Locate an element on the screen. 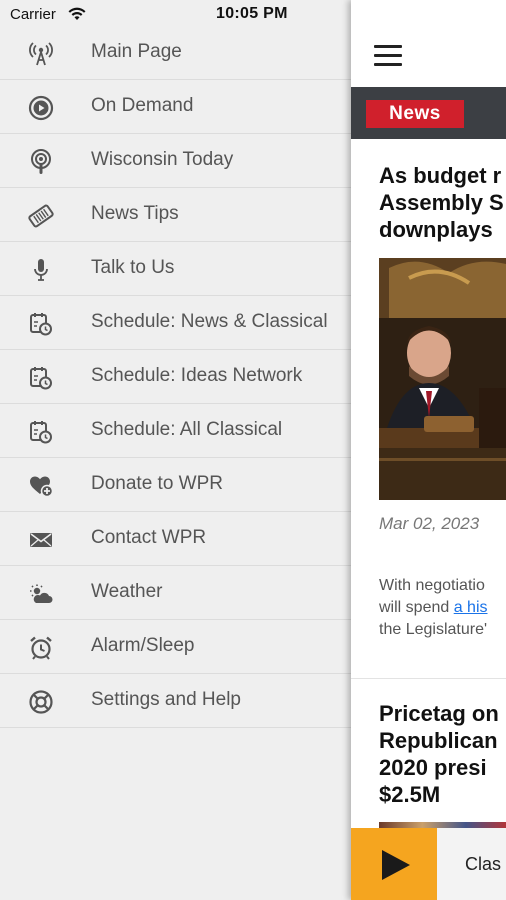 The height and width of the screenshot is (900, 506). menu-item-main-page: Main Page is located at coordinates (175, 53).